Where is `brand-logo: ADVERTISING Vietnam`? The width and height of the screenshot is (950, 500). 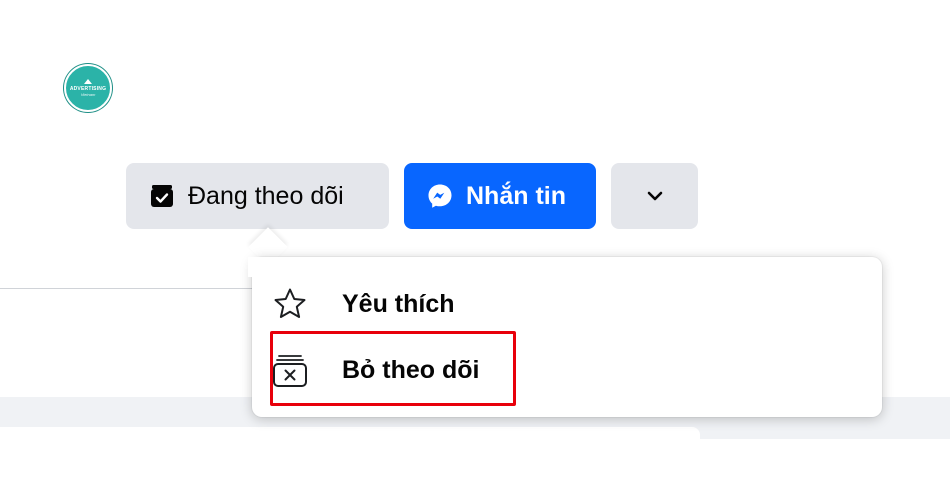 brand-logo: ADVERTISING Vietnam is located at coordinates (88, 88).